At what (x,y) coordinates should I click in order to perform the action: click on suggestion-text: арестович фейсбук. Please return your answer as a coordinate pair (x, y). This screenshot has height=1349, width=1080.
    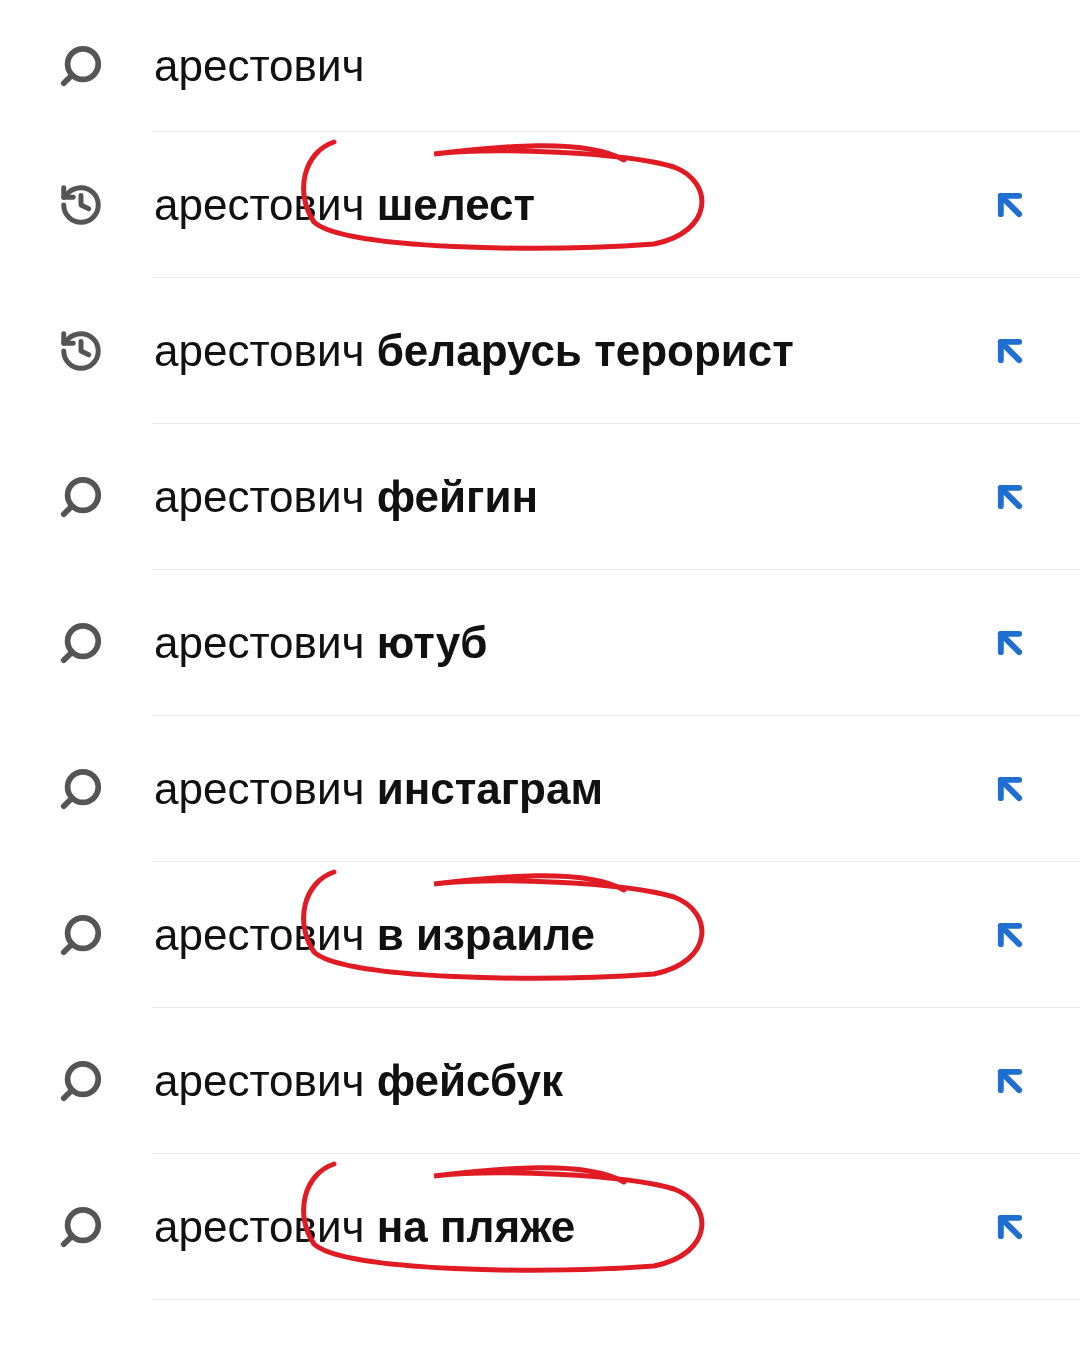
    Looking at the image, I should click on (359, 1080).